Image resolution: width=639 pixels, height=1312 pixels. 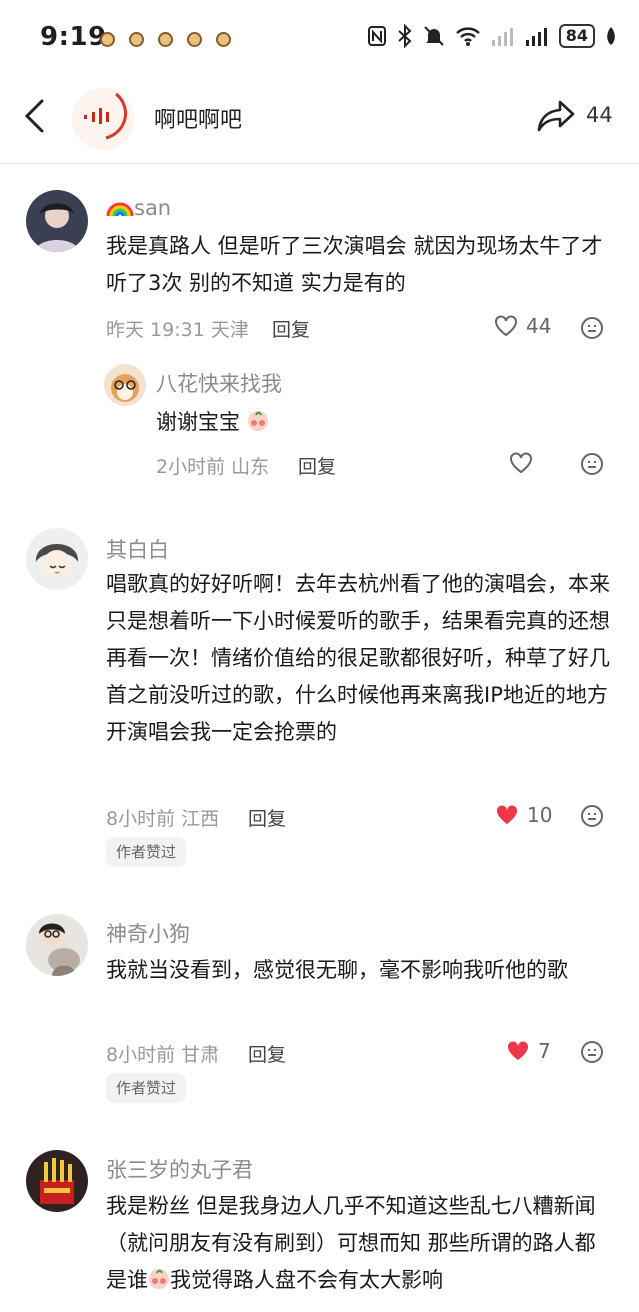 What do you see at coordinates (522, 326) in the screenshot?
I see `like-button: 44` at bounding box center [522, 326].